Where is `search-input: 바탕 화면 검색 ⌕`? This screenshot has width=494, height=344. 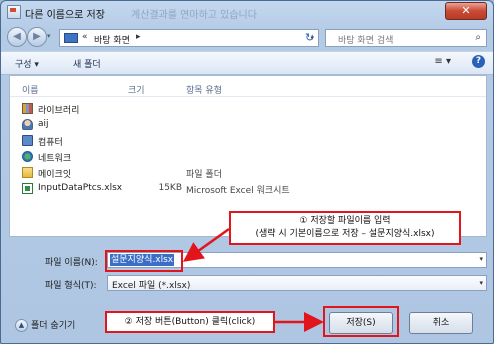
search-input: 바탕 화면 검색 ⌕ is located at coordinates (406, 38).